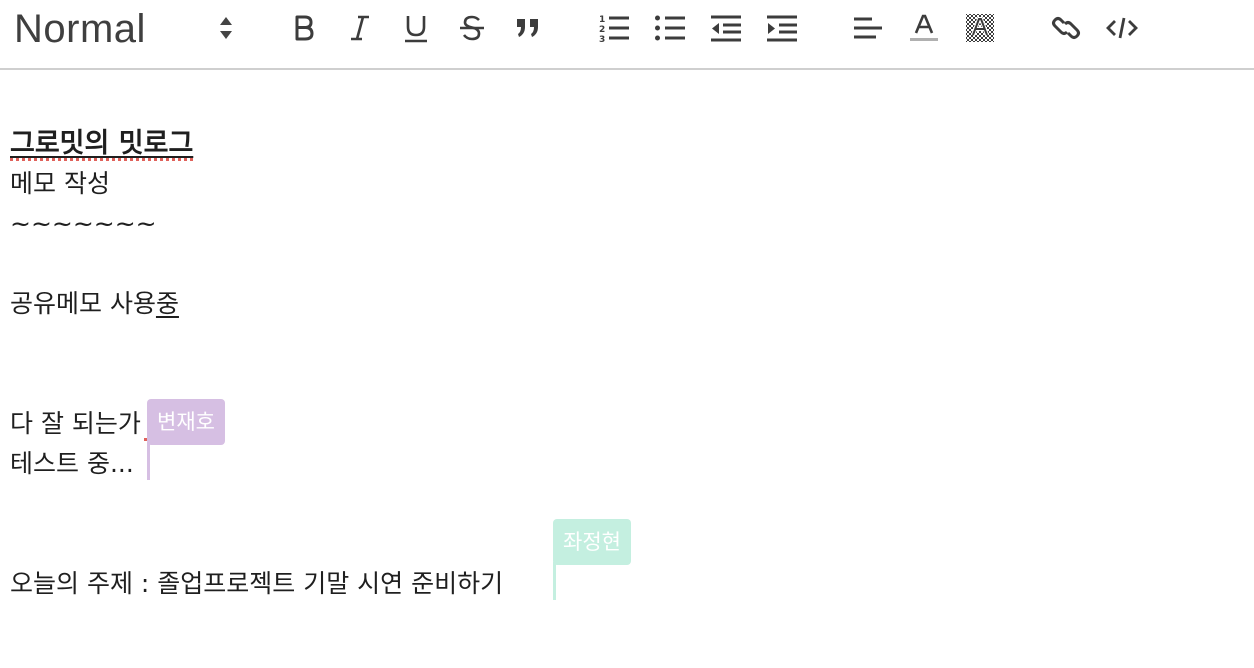  I want to click on quote-icon, so click(527, 28).